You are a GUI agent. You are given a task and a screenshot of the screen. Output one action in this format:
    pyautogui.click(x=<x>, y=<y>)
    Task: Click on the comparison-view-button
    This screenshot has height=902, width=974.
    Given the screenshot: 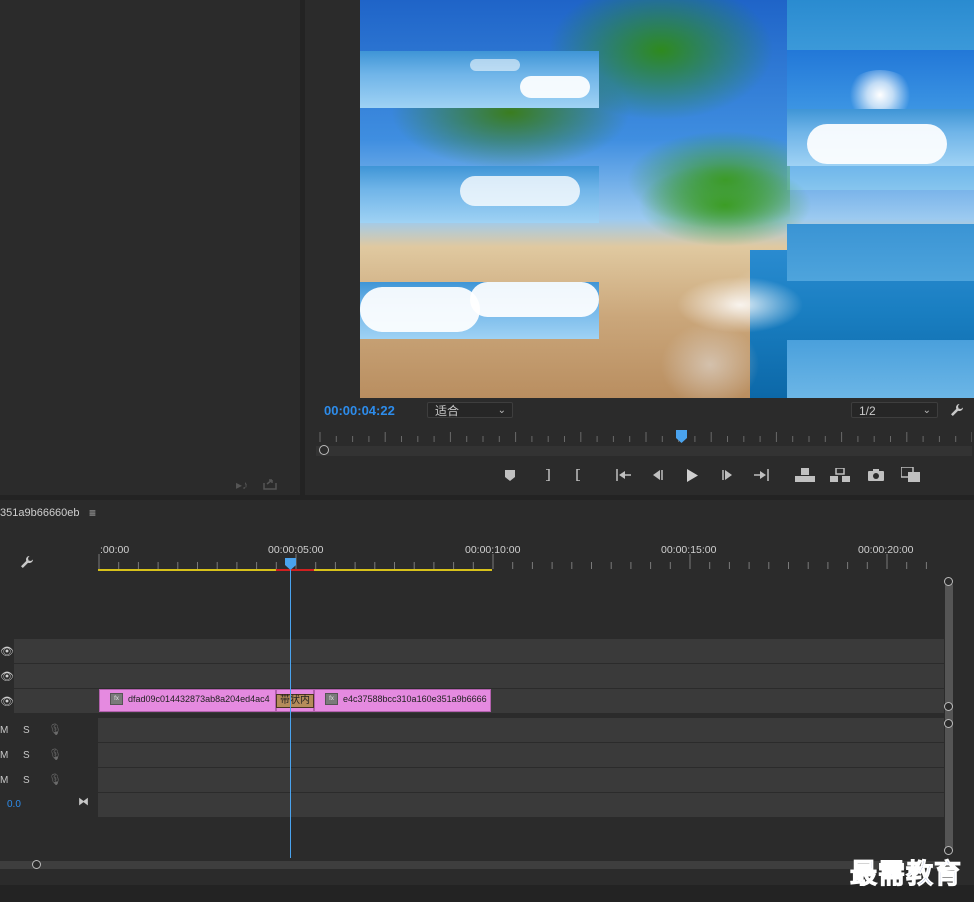 What is the action you would take?
    pyautogui.click(x=911, y=475)
    